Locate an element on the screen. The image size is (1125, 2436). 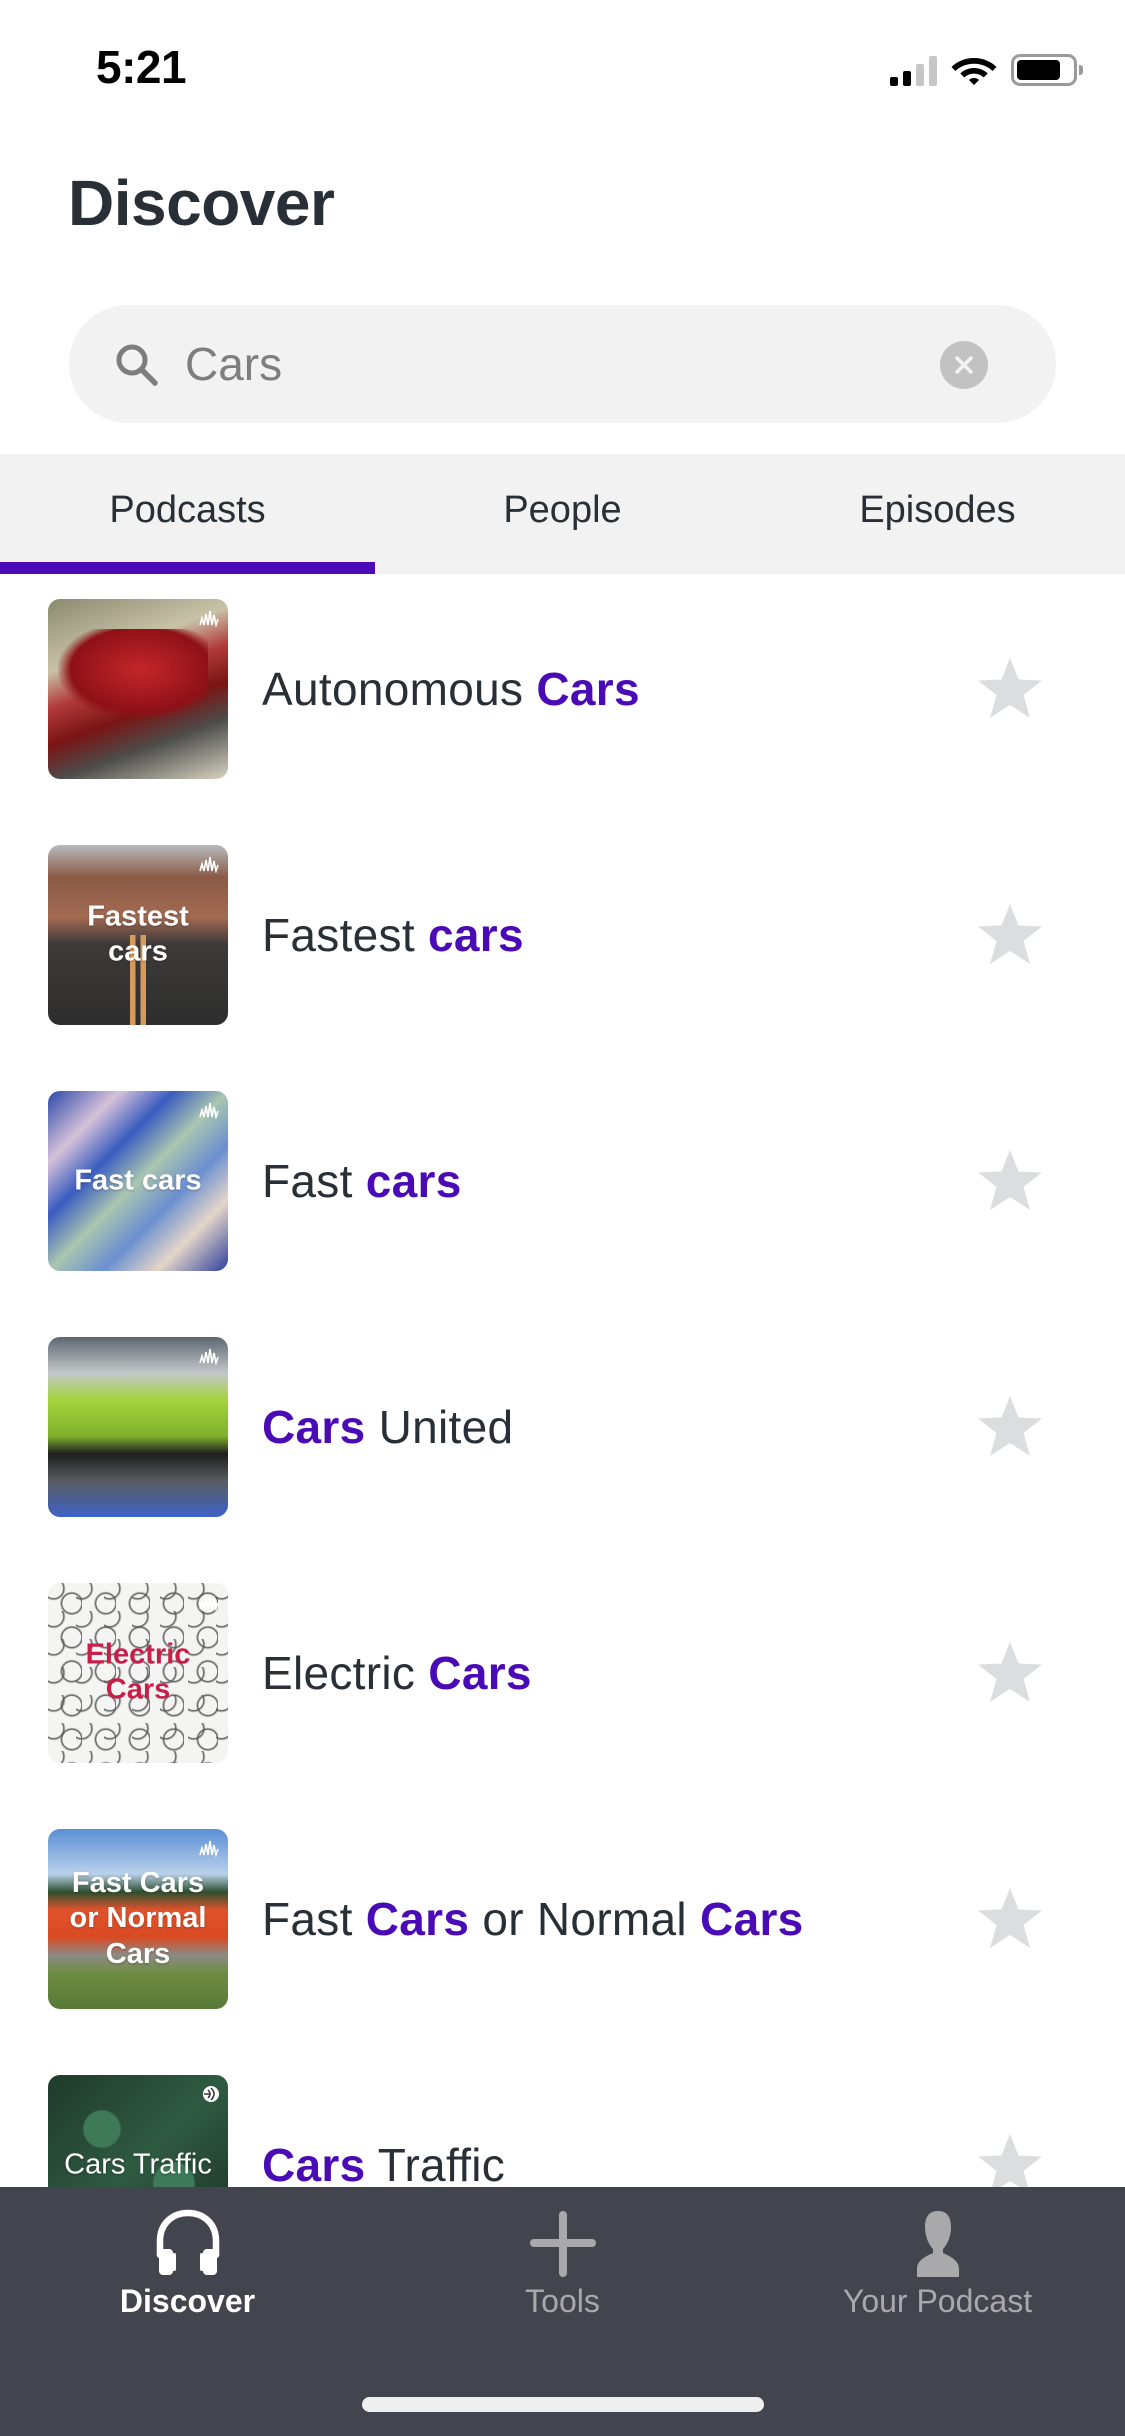
podcast-result-row: Autonomous Cars is located at coordinates (562, 697).